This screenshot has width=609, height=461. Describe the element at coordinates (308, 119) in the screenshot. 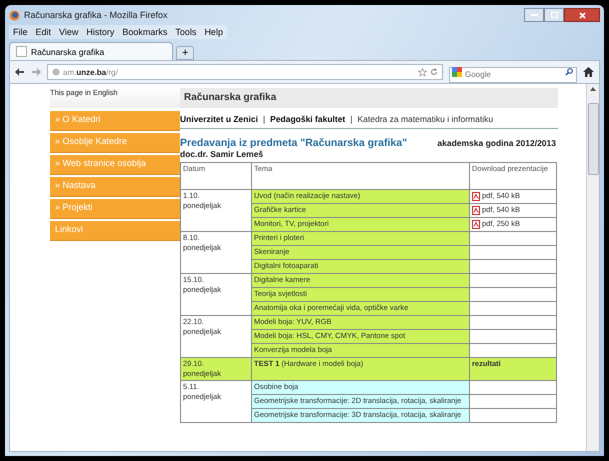

I see `breadcrumb-link: Pedagoški fakultet` at that location.